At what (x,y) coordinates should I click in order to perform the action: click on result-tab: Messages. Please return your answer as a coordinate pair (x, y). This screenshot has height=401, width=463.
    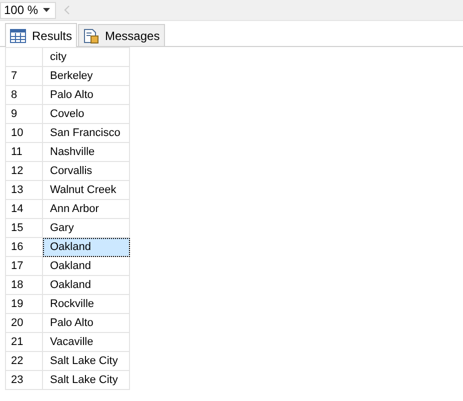
    Looking at the image, I should click on (121, 35).